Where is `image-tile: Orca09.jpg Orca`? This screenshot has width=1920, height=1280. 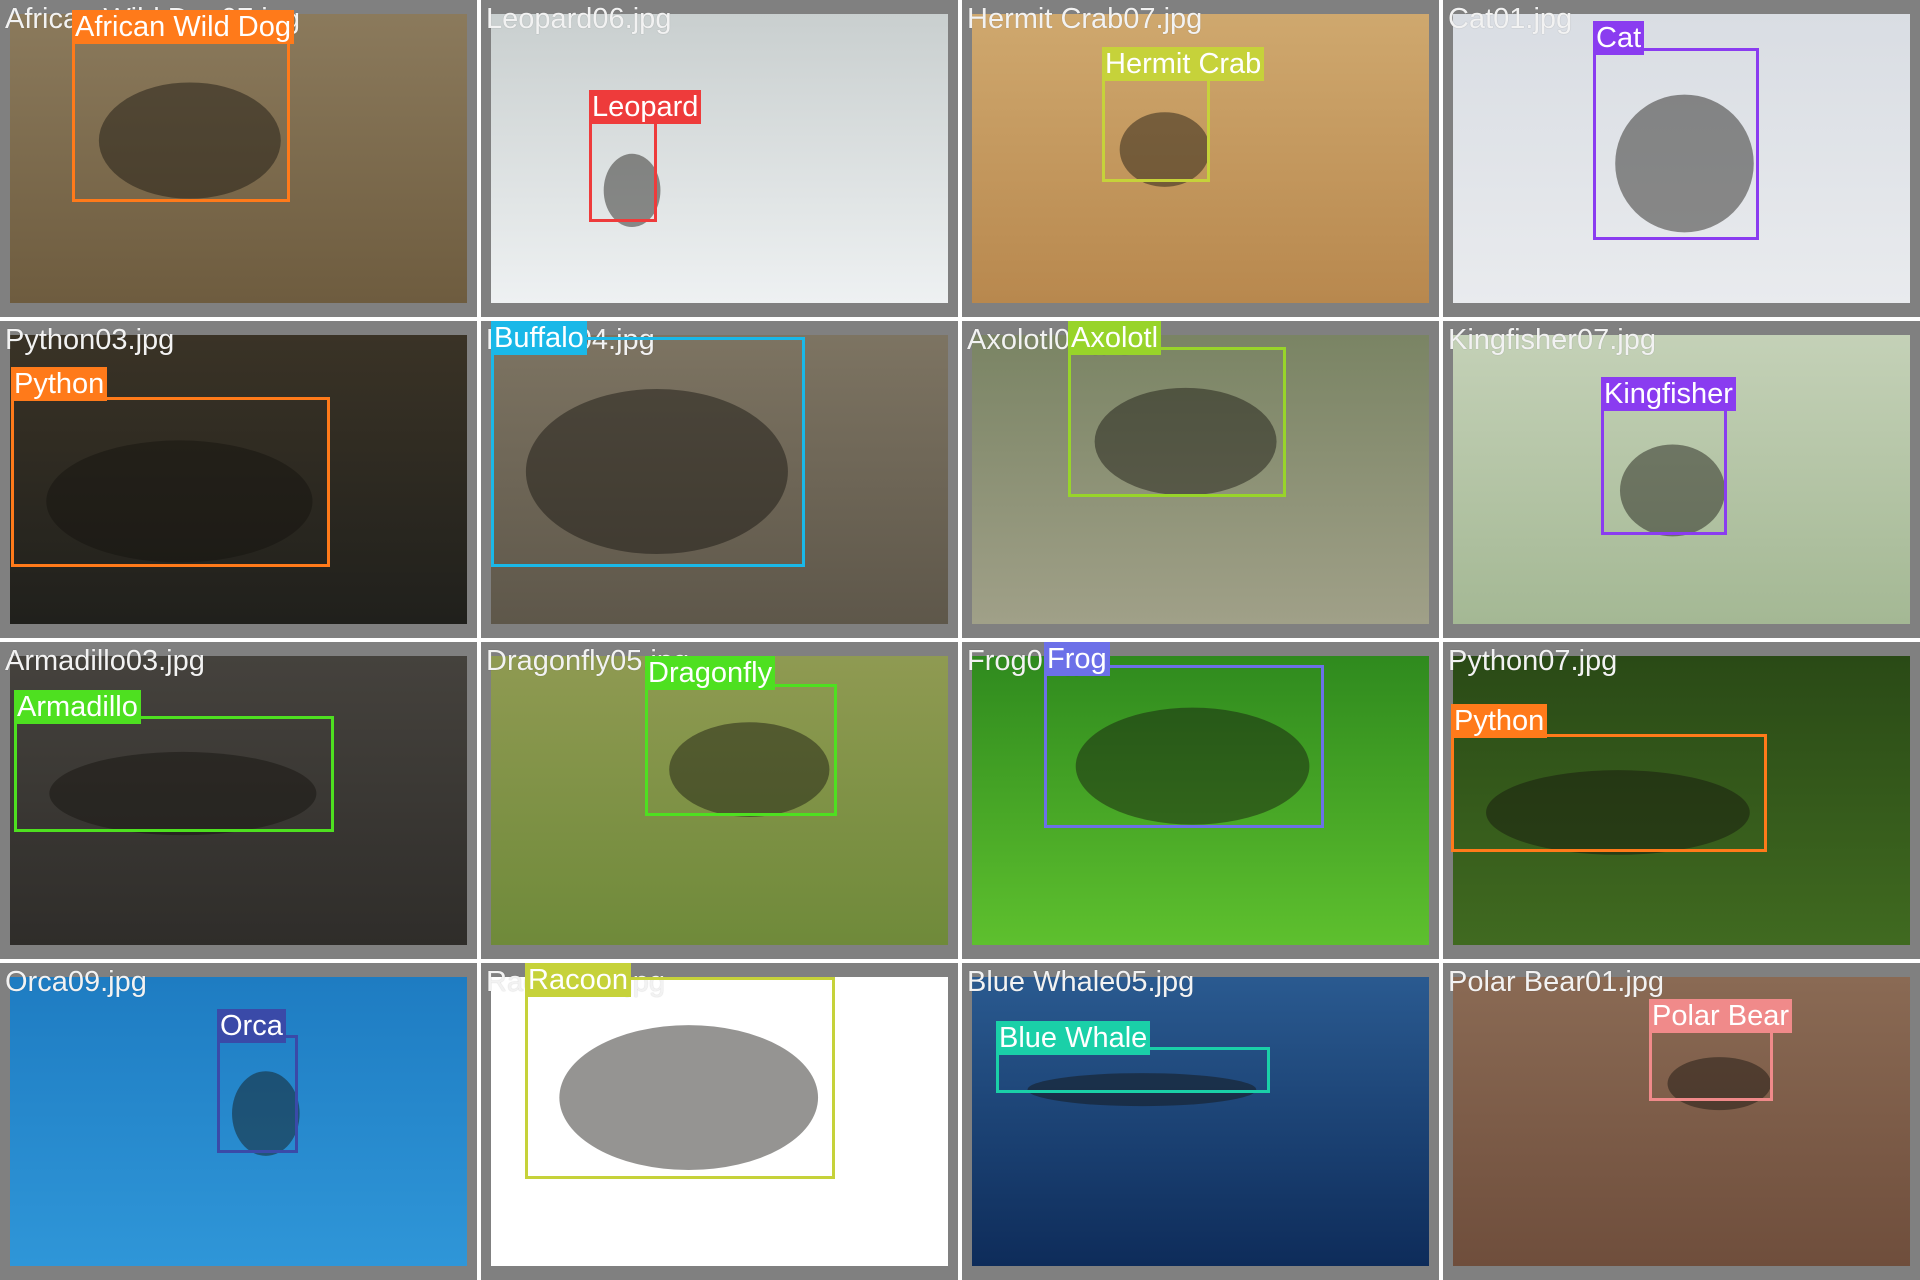 image-tile: Orca09.jpg Orca is located at coordinates (238, 1121).